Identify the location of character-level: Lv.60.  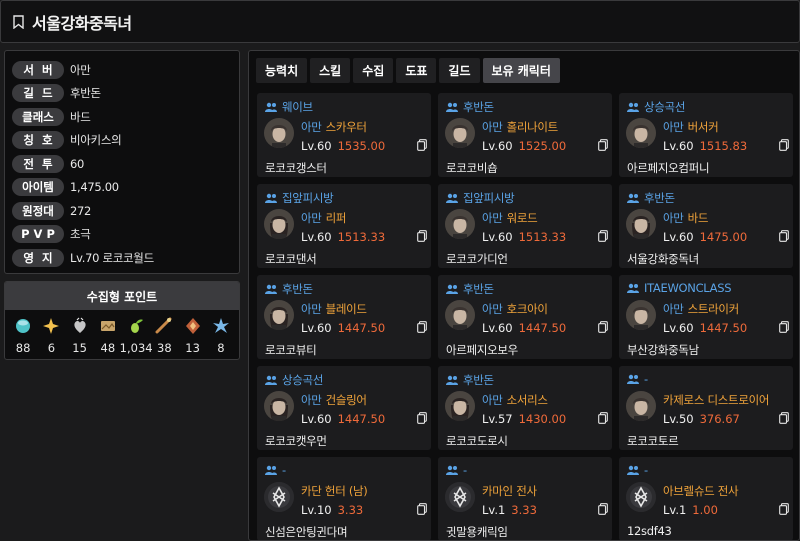
(678, 146).